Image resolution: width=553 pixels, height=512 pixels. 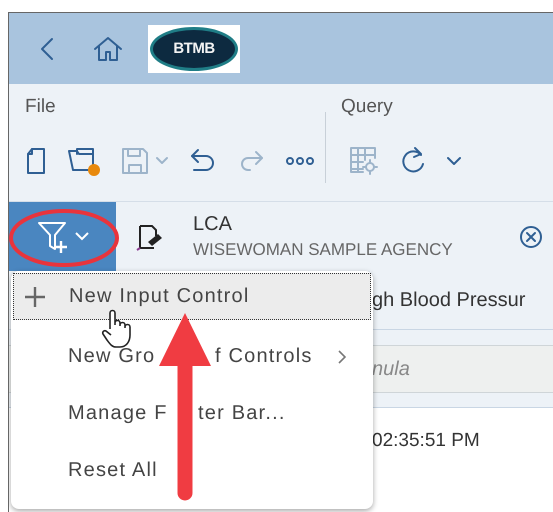 What do you see at coordinates (323, 250) in the screenshot?
I see `filter-subtitle: WISEWOMAN SAMPLE AGENCY` at bounding box center [323, 250].